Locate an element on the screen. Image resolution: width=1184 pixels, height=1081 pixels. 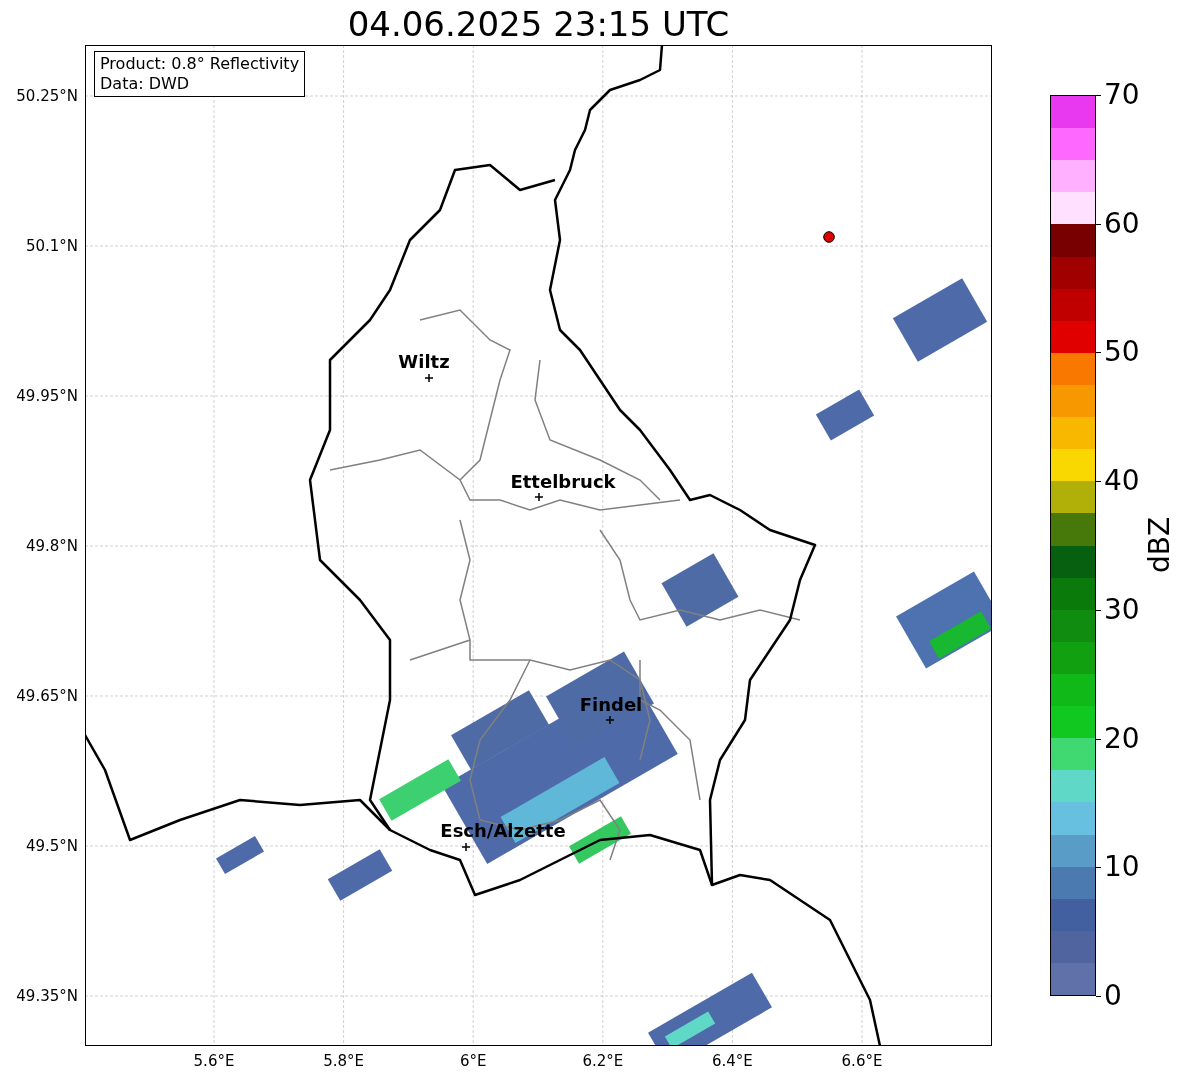
colorbar-tick-label: 50 is located at coordinates (1122, 352).